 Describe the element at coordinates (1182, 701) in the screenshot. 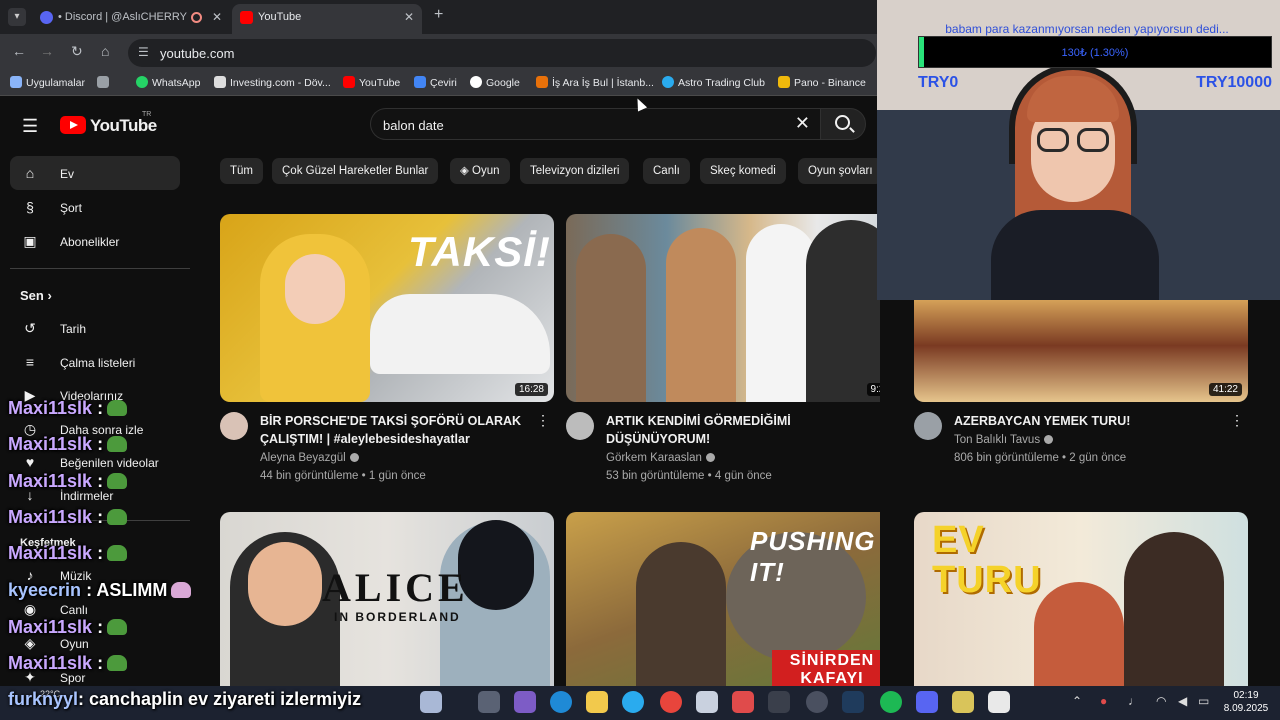

I see `volume-icon: ◀` at that location.